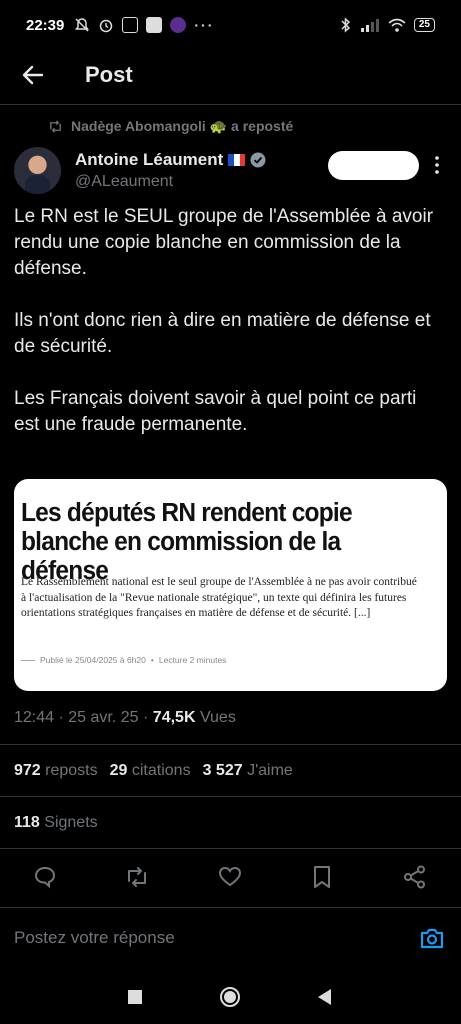  I want to click on system-back-icon, so click(324, 997).